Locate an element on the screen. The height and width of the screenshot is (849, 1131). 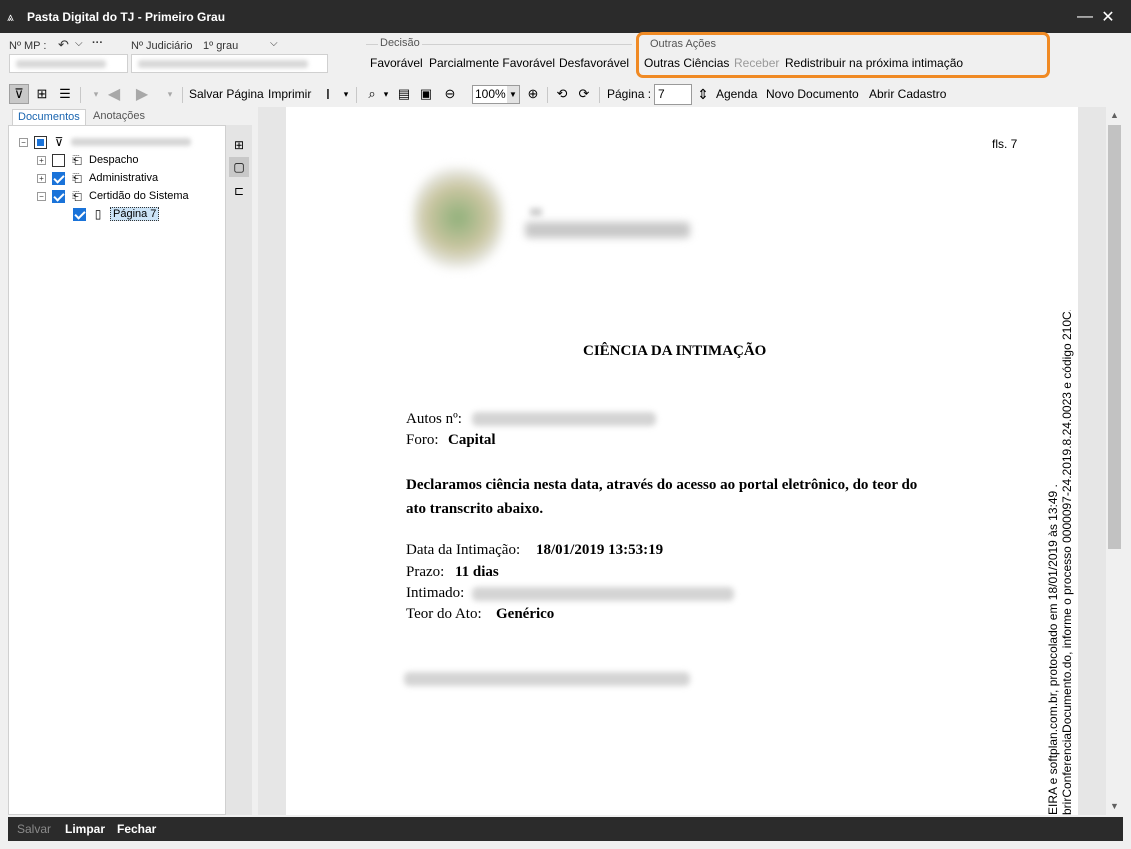
tab-documentos: Documentos is located at coordinates (49, 117).